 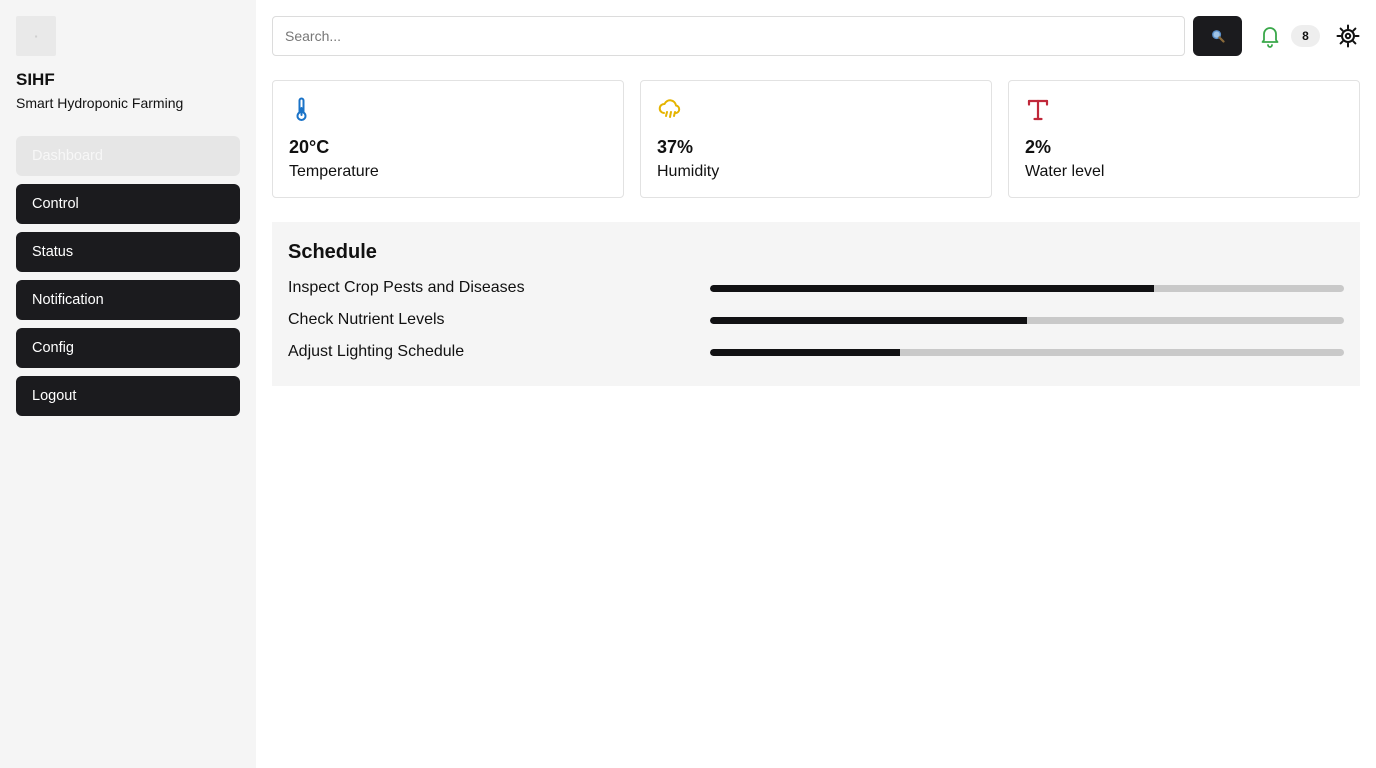 I want to click on nav-control-button: Control, so click(x=128, y=204).